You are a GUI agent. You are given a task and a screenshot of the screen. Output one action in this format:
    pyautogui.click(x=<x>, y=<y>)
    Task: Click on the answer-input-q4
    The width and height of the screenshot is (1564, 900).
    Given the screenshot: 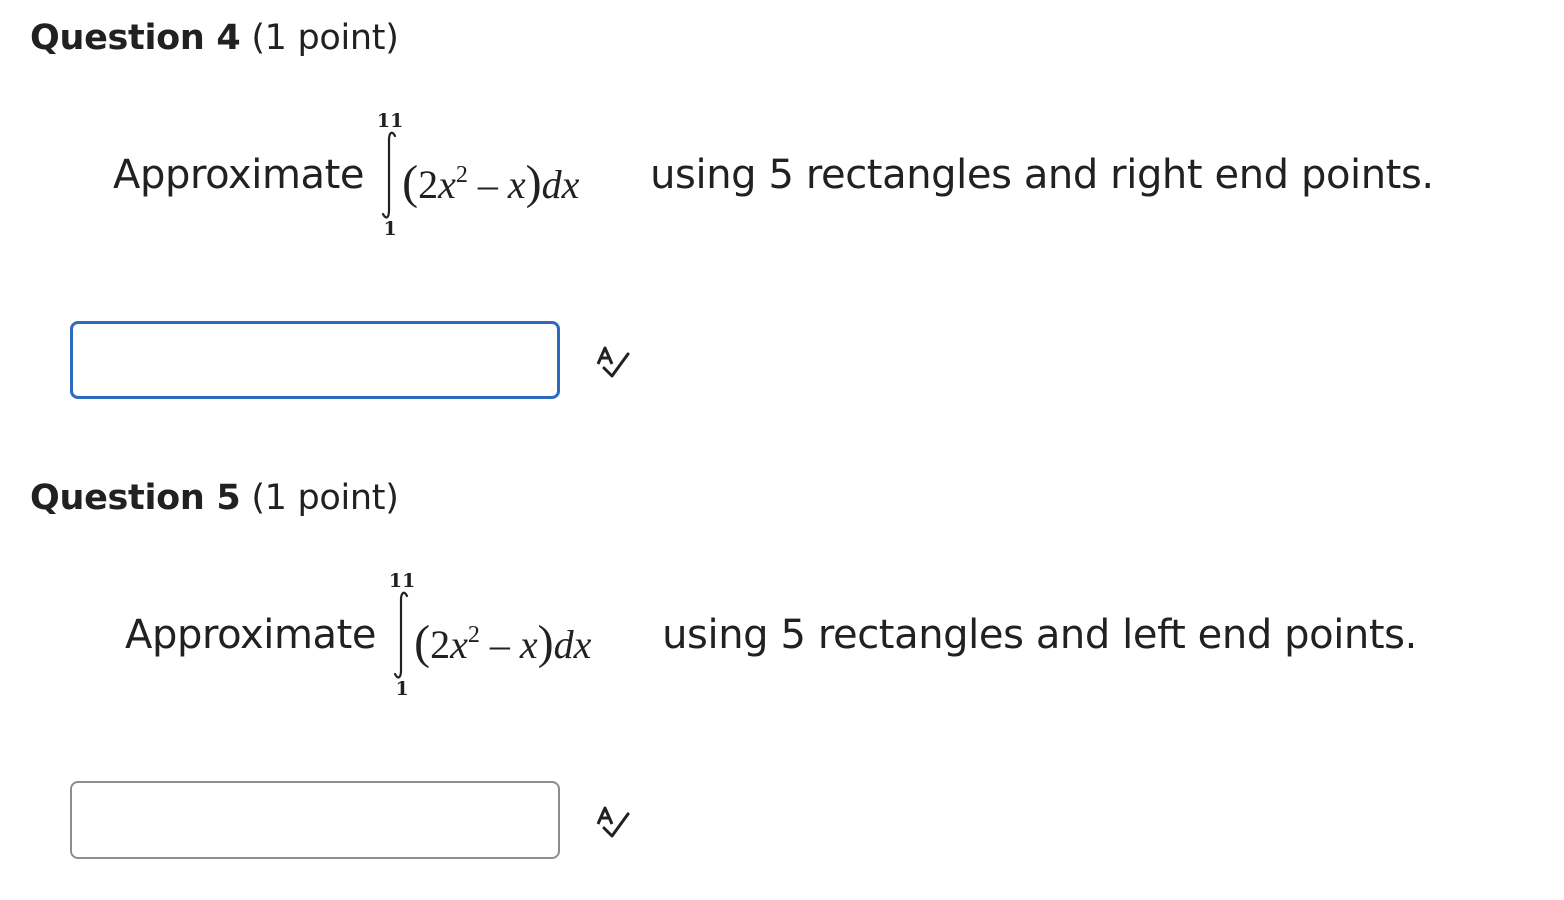 What is the action you would take?
    pyautogui.click(x=315, y=360)
    